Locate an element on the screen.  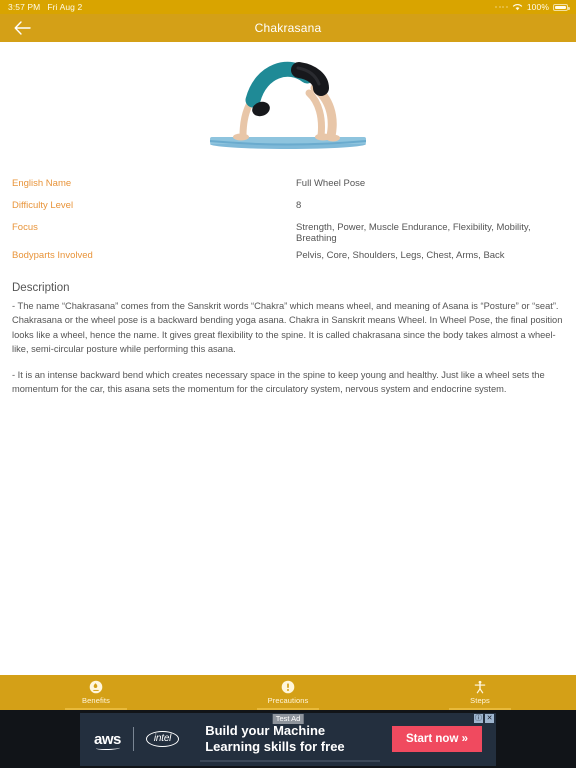
ad-headline-line2: Learning skills for free is located at coordinates (275, 746).